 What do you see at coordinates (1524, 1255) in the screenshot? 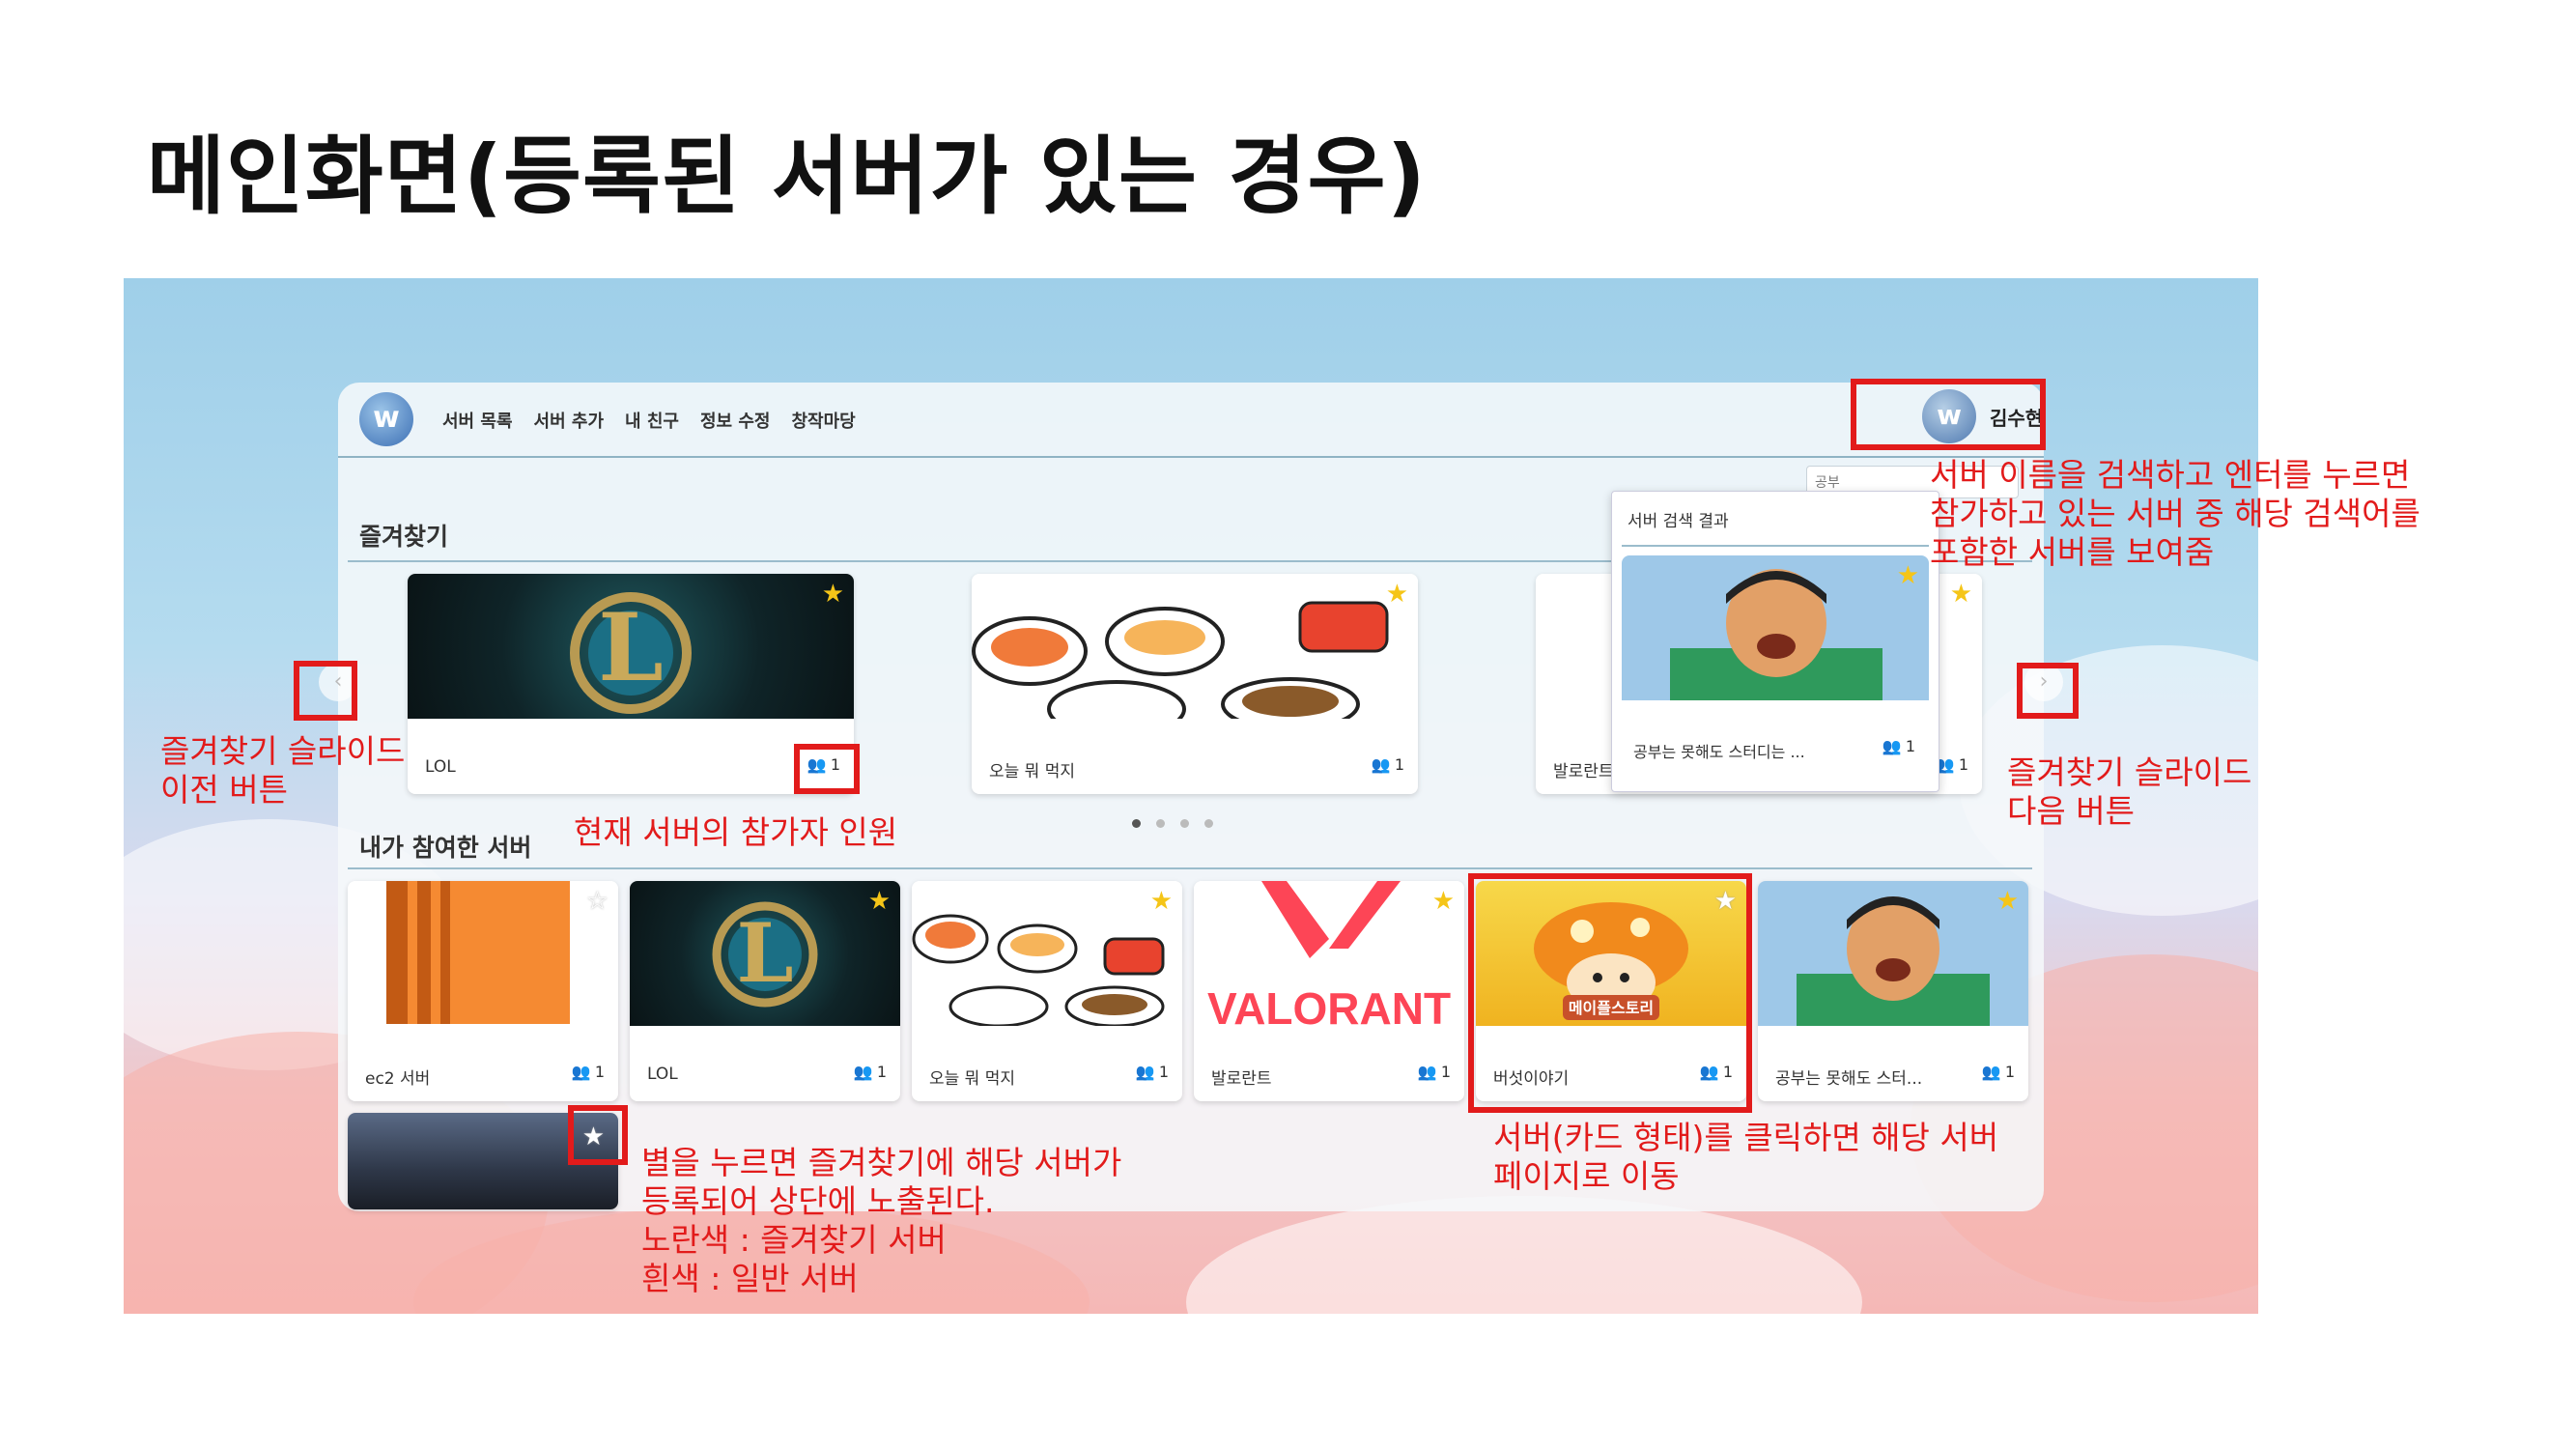
I see `cloud-decoration` at bounding box center [1524, 1255].